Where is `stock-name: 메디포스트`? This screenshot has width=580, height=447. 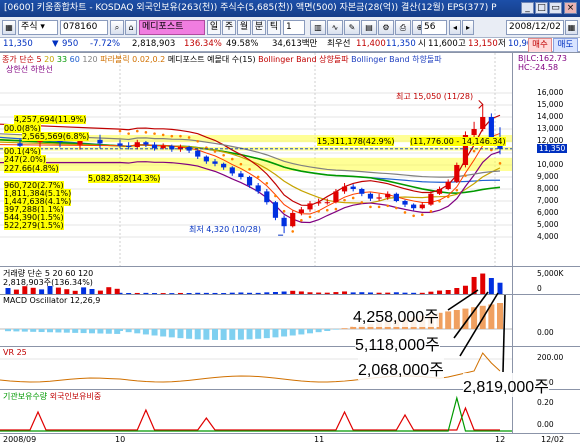 stock-name: 메디포스트 is located at coordinates (172, 27).